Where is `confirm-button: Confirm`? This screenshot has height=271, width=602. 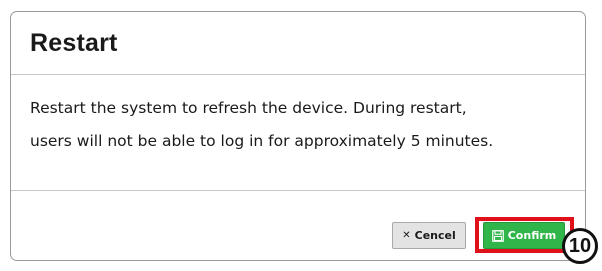
confirm-button: Confirm is located at coordinates (524, 235).